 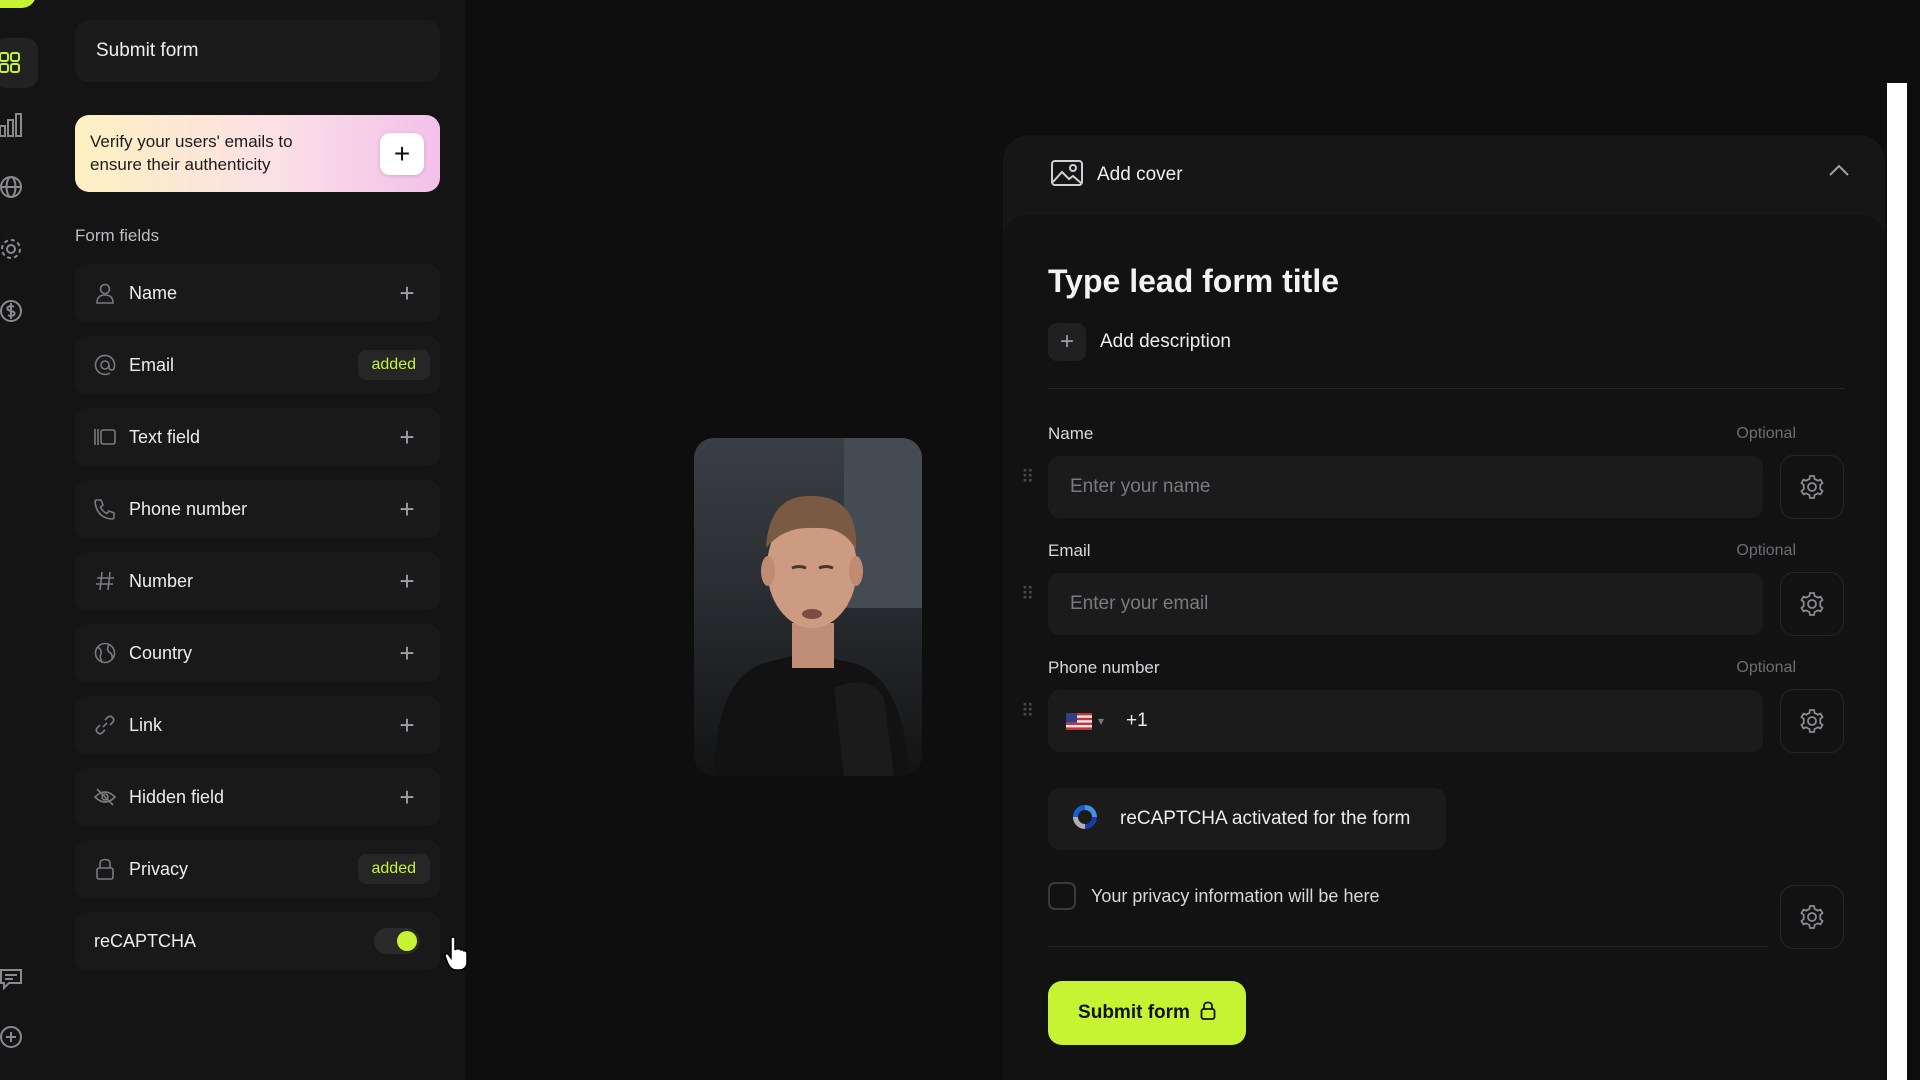 What do you see at coordinates (257, 51) in the screenshot?
I see `submit-form-button: Submit form` at bounding box center [257, 51].